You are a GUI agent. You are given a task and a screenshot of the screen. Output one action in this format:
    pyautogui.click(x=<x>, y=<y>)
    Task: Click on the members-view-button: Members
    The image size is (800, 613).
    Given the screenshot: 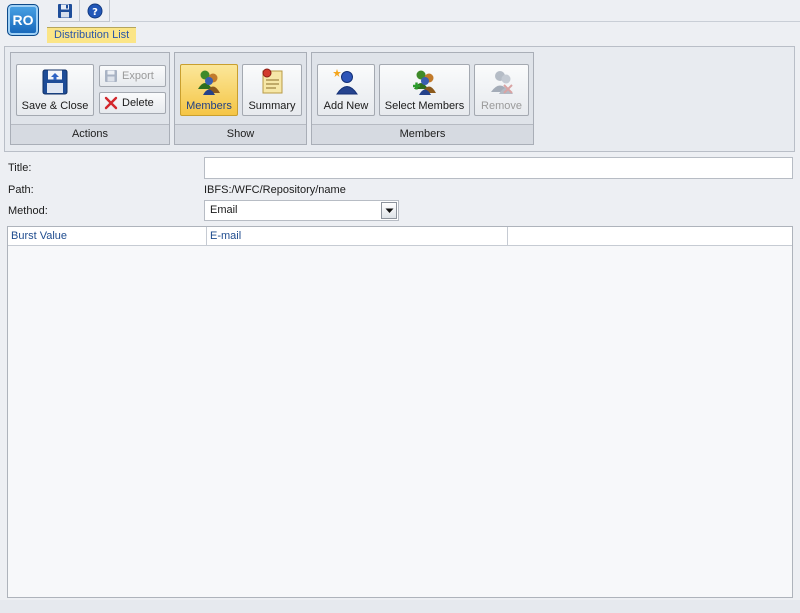 What is the action you would take?
    pyautogui.click(x=209, y=90)
    